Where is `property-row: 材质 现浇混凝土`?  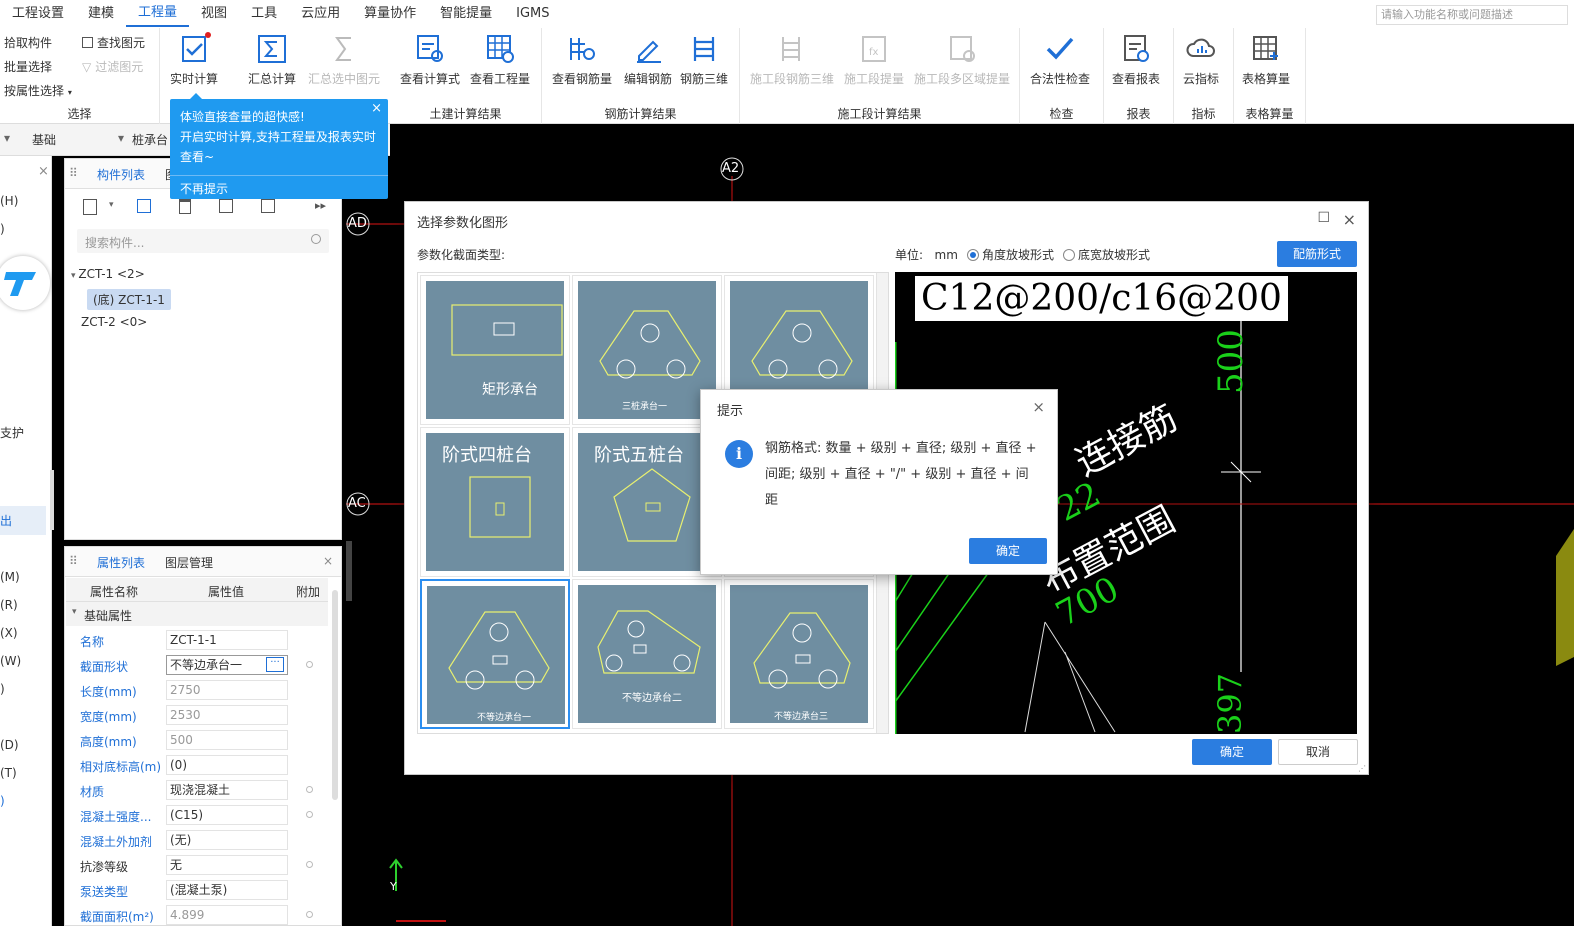
property-row: 材质 现浇混凝土 is located at coordinates (197, 790).